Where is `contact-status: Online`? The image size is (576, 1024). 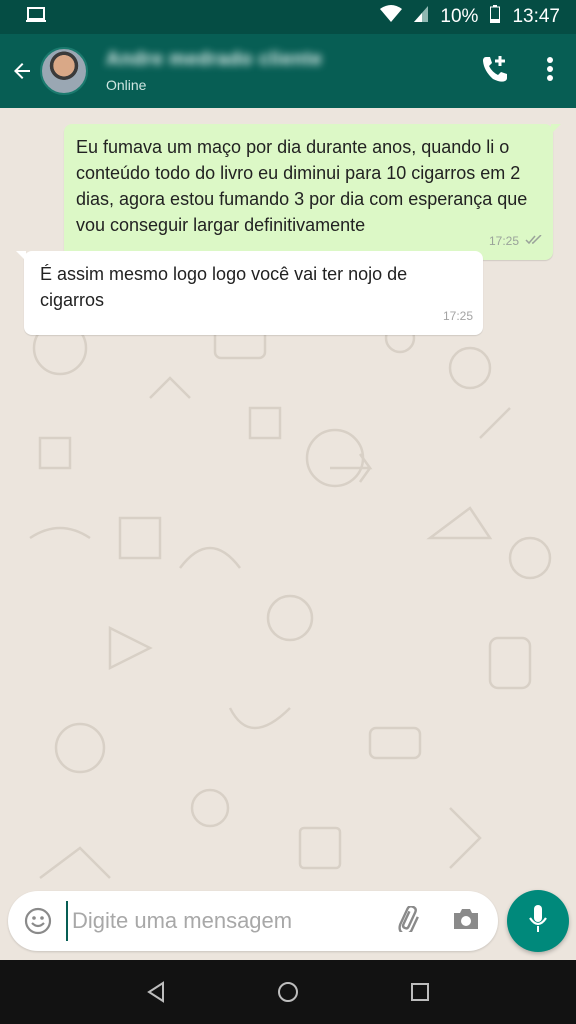 contact-status: Online is located at coordinates (126, 85).